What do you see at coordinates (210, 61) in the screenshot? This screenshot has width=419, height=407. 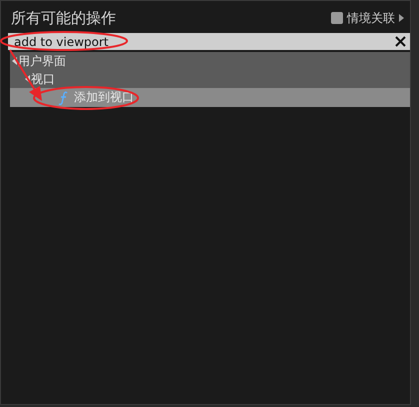 I see `category-item: 用户界面` at bounding box center [210, 61].